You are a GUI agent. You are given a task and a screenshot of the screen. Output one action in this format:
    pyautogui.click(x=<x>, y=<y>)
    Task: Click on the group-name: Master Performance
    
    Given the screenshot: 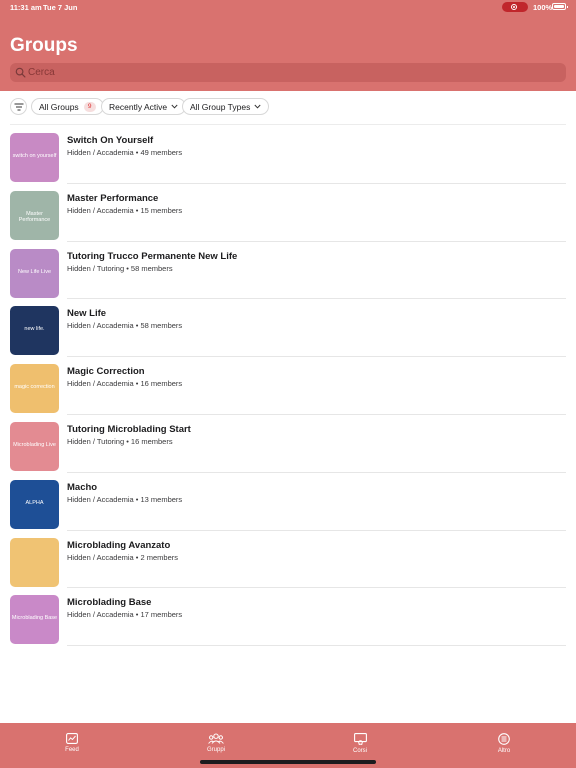 What is the action you would take?
    pyautogui.click(x=113, y=198)
    